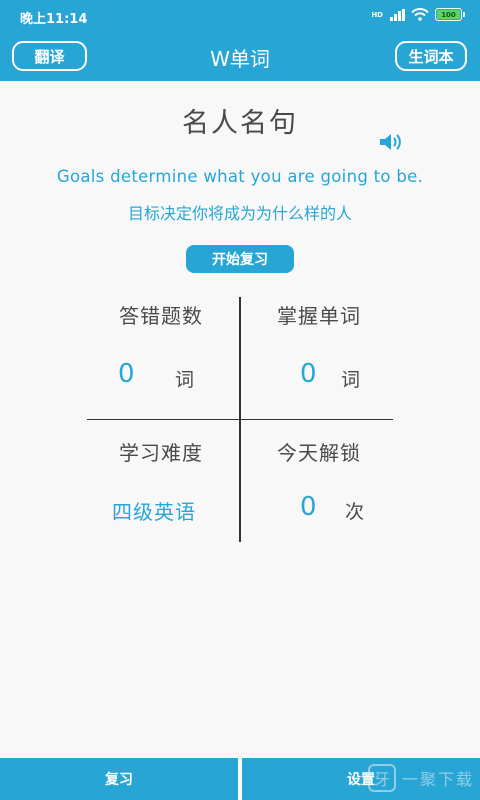 The width and height of the screenshot is (480, 800). Describe the element at coordinates (161, 316) in the screenshot. I see `wrong-count-label: 答错题数` at that location.